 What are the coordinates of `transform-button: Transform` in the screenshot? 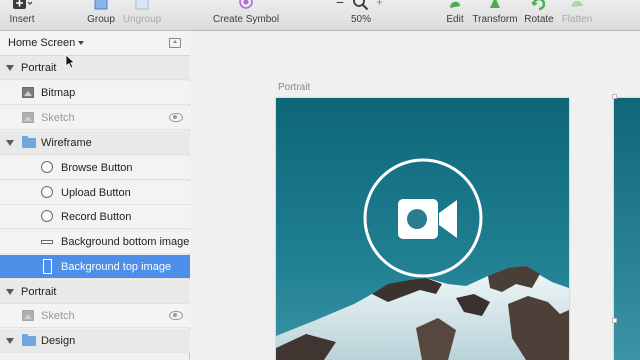 It's located at (495, 15).